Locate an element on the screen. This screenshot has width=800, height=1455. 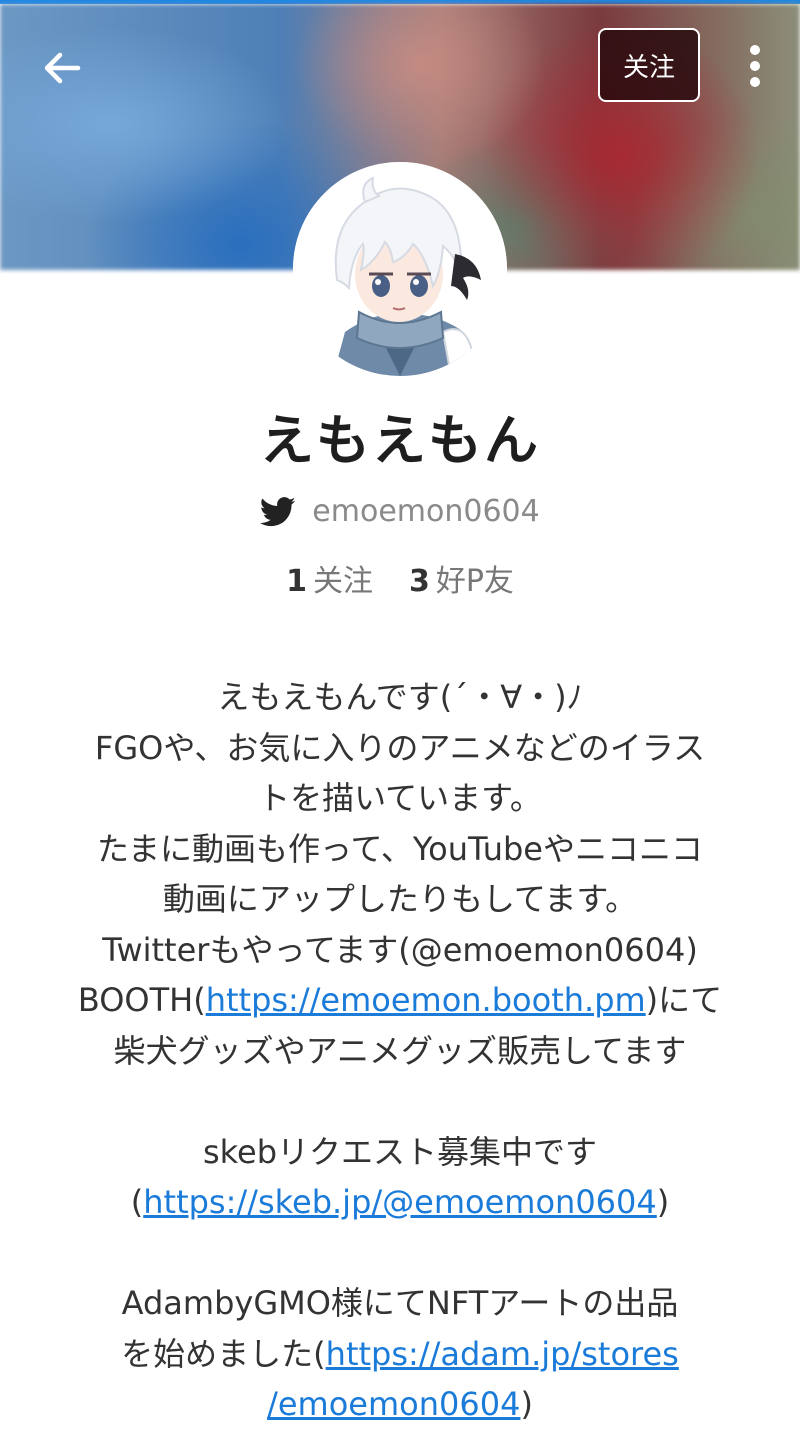
more-options-button is located at coordinates (755, 66).